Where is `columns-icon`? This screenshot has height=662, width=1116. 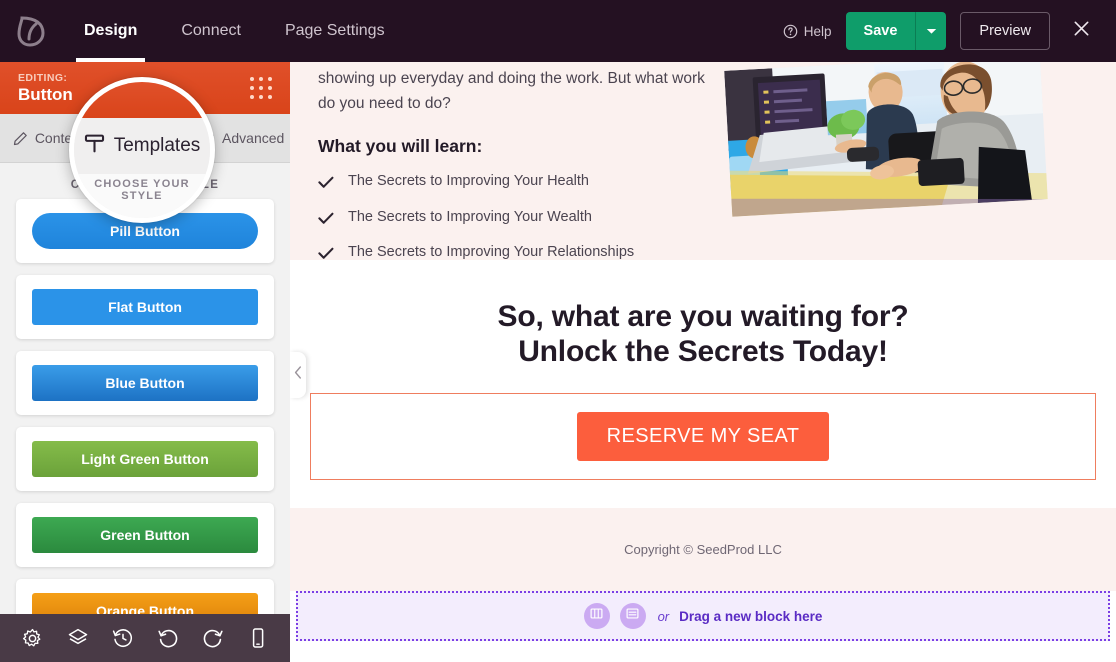 columns-icon is located at coordinates (596, 616).